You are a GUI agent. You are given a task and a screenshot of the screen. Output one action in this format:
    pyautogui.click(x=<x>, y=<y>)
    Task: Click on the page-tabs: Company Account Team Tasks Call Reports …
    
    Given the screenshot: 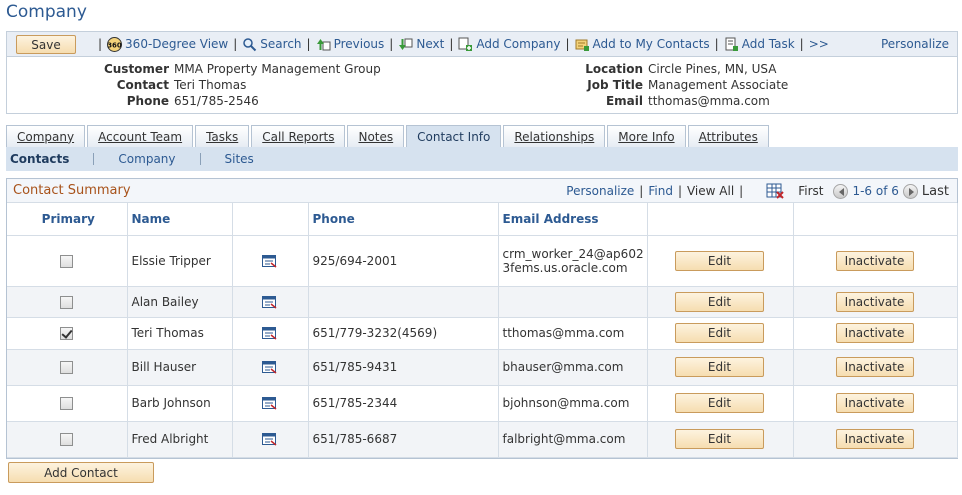 What is the action you would take?
    pyautogui.click(x=388, y=136)
    